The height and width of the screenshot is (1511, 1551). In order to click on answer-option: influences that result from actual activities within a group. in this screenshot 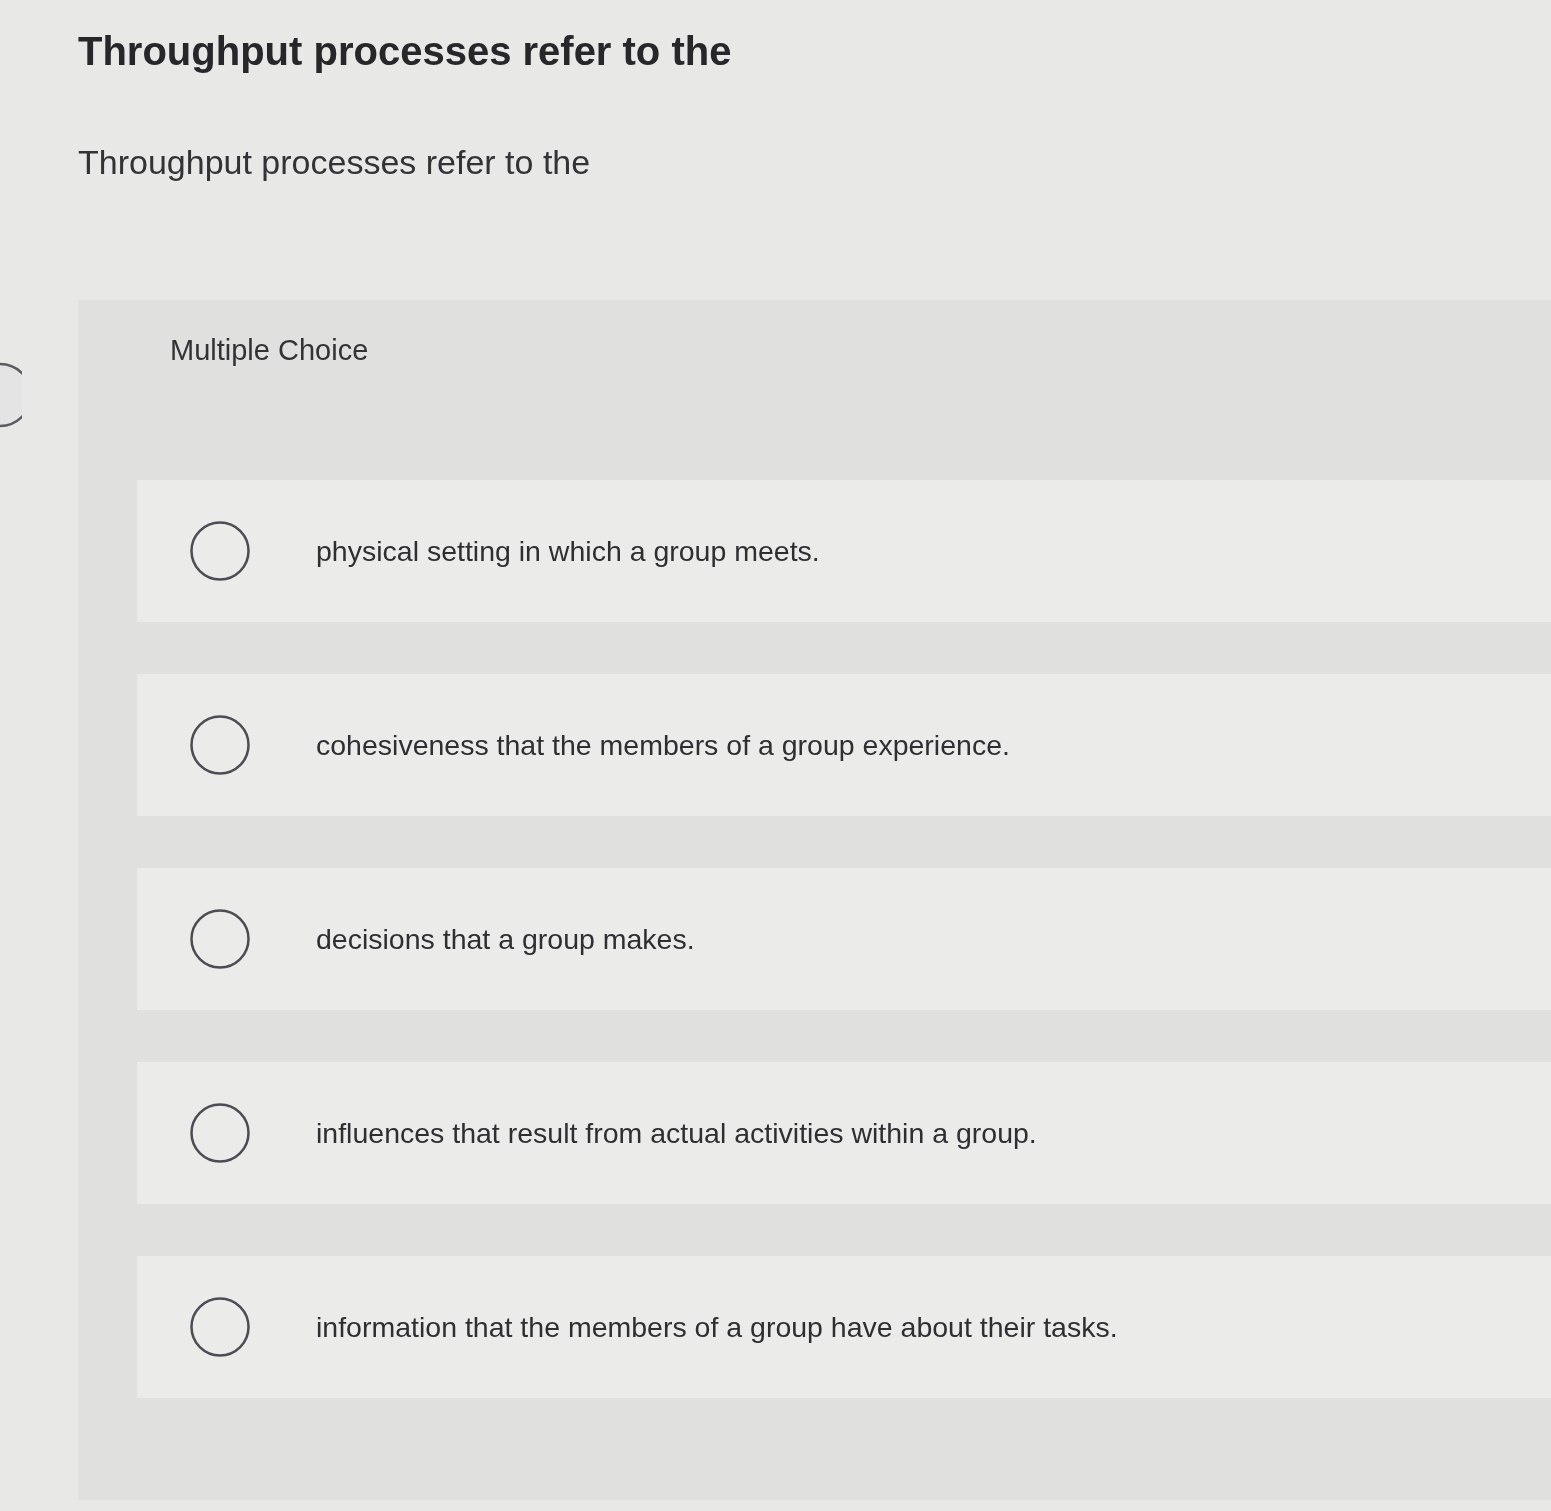, I will do `click(844, 1133)`.